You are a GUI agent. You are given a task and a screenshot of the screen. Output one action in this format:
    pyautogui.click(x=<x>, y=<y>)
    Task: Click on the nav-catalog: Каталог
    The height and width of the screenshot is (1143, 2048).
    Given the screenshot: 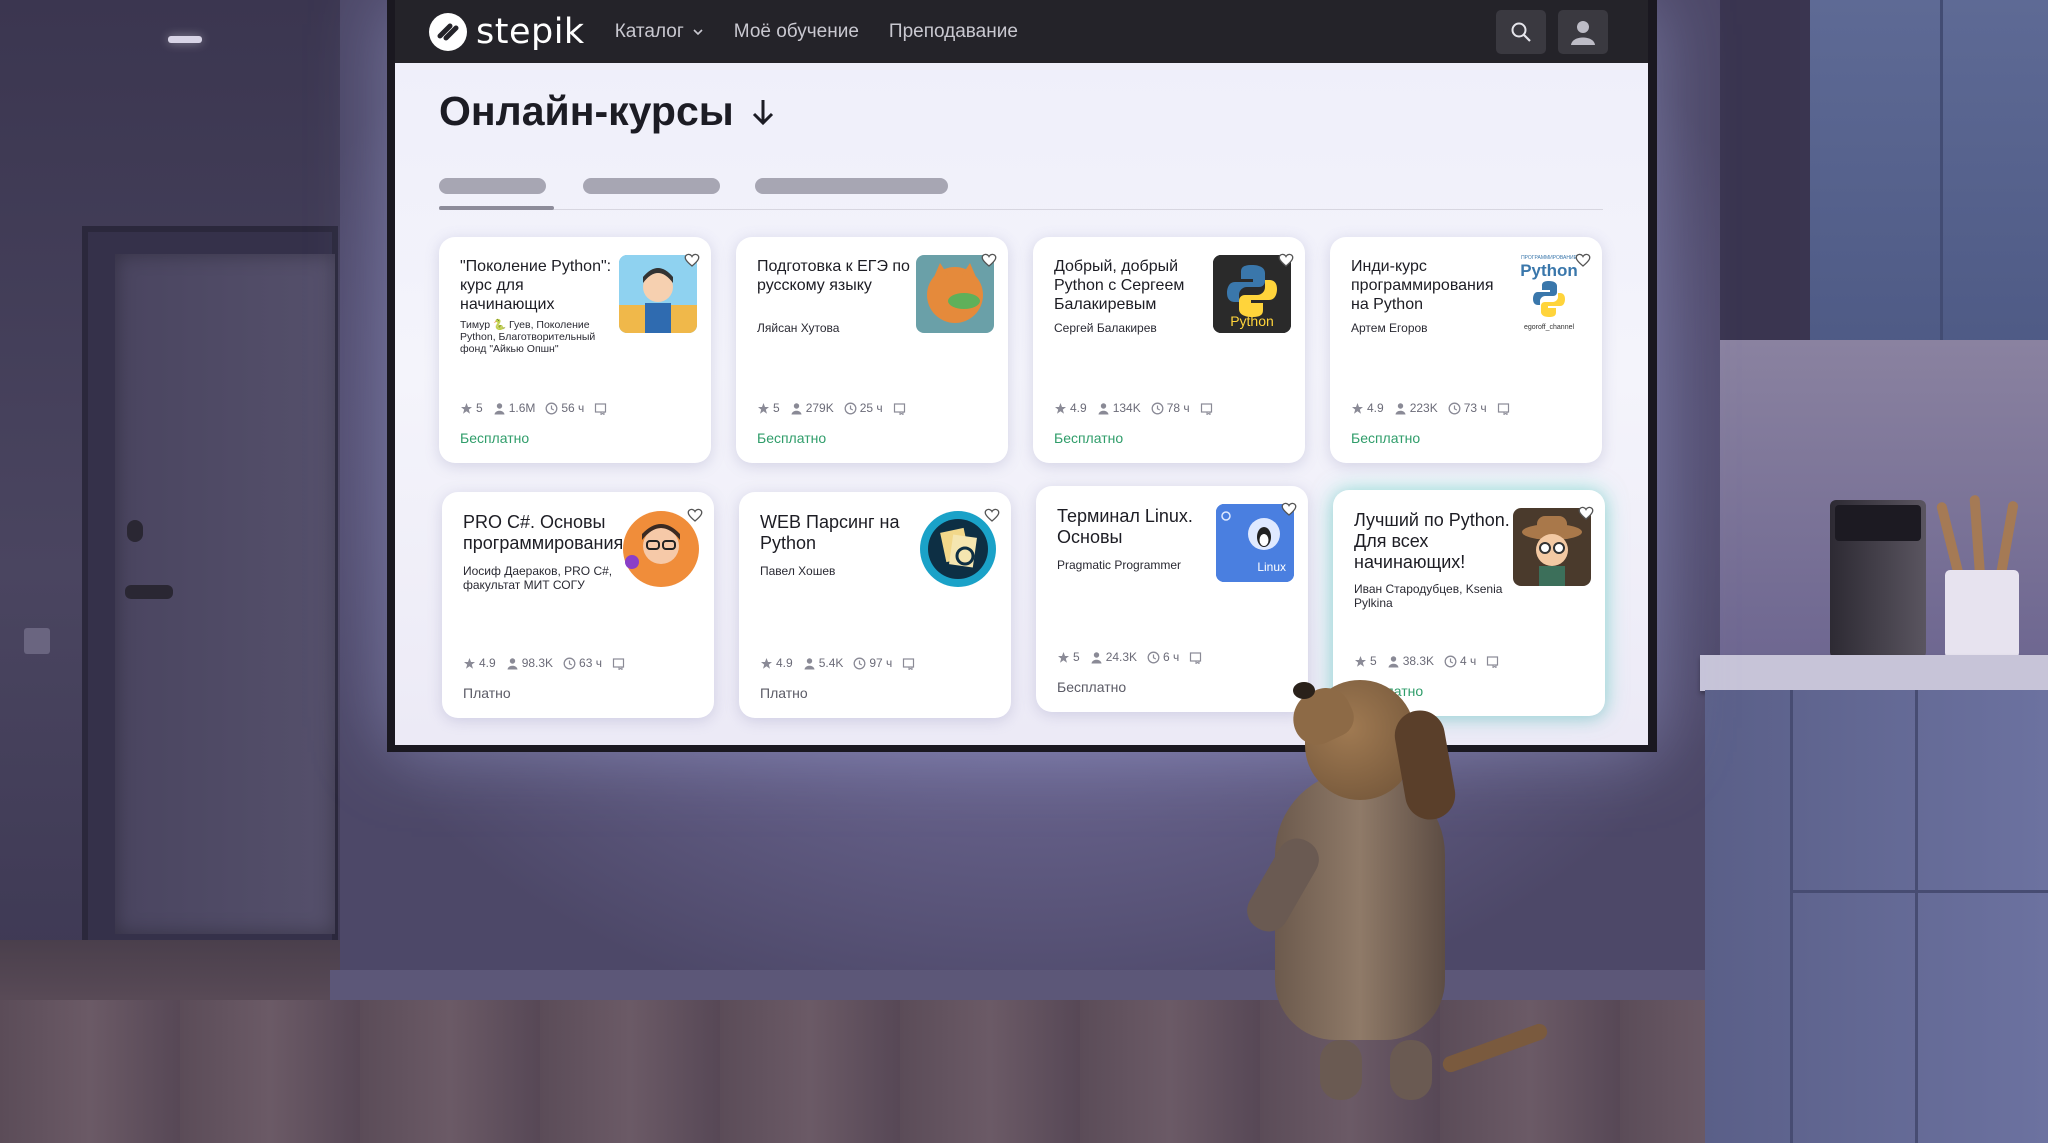 What is the action you would take?
    pyautogui.click(x=659, y=32)
    